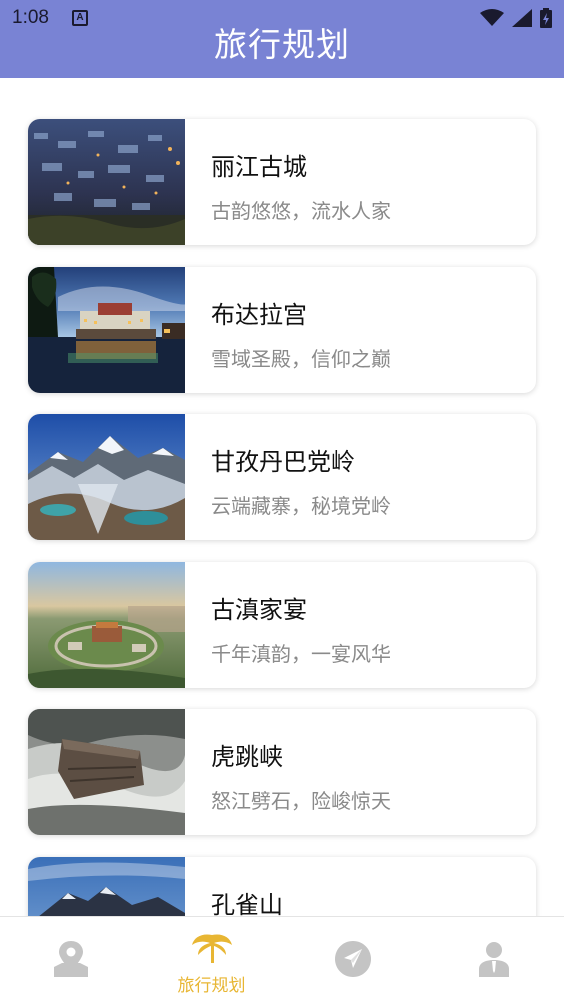  Describe the element at coordinates (282, 330) in the screenshot. I see `destination-card-potala: 布达拉宫 雪域圣殿，信仰之巅` at that location.